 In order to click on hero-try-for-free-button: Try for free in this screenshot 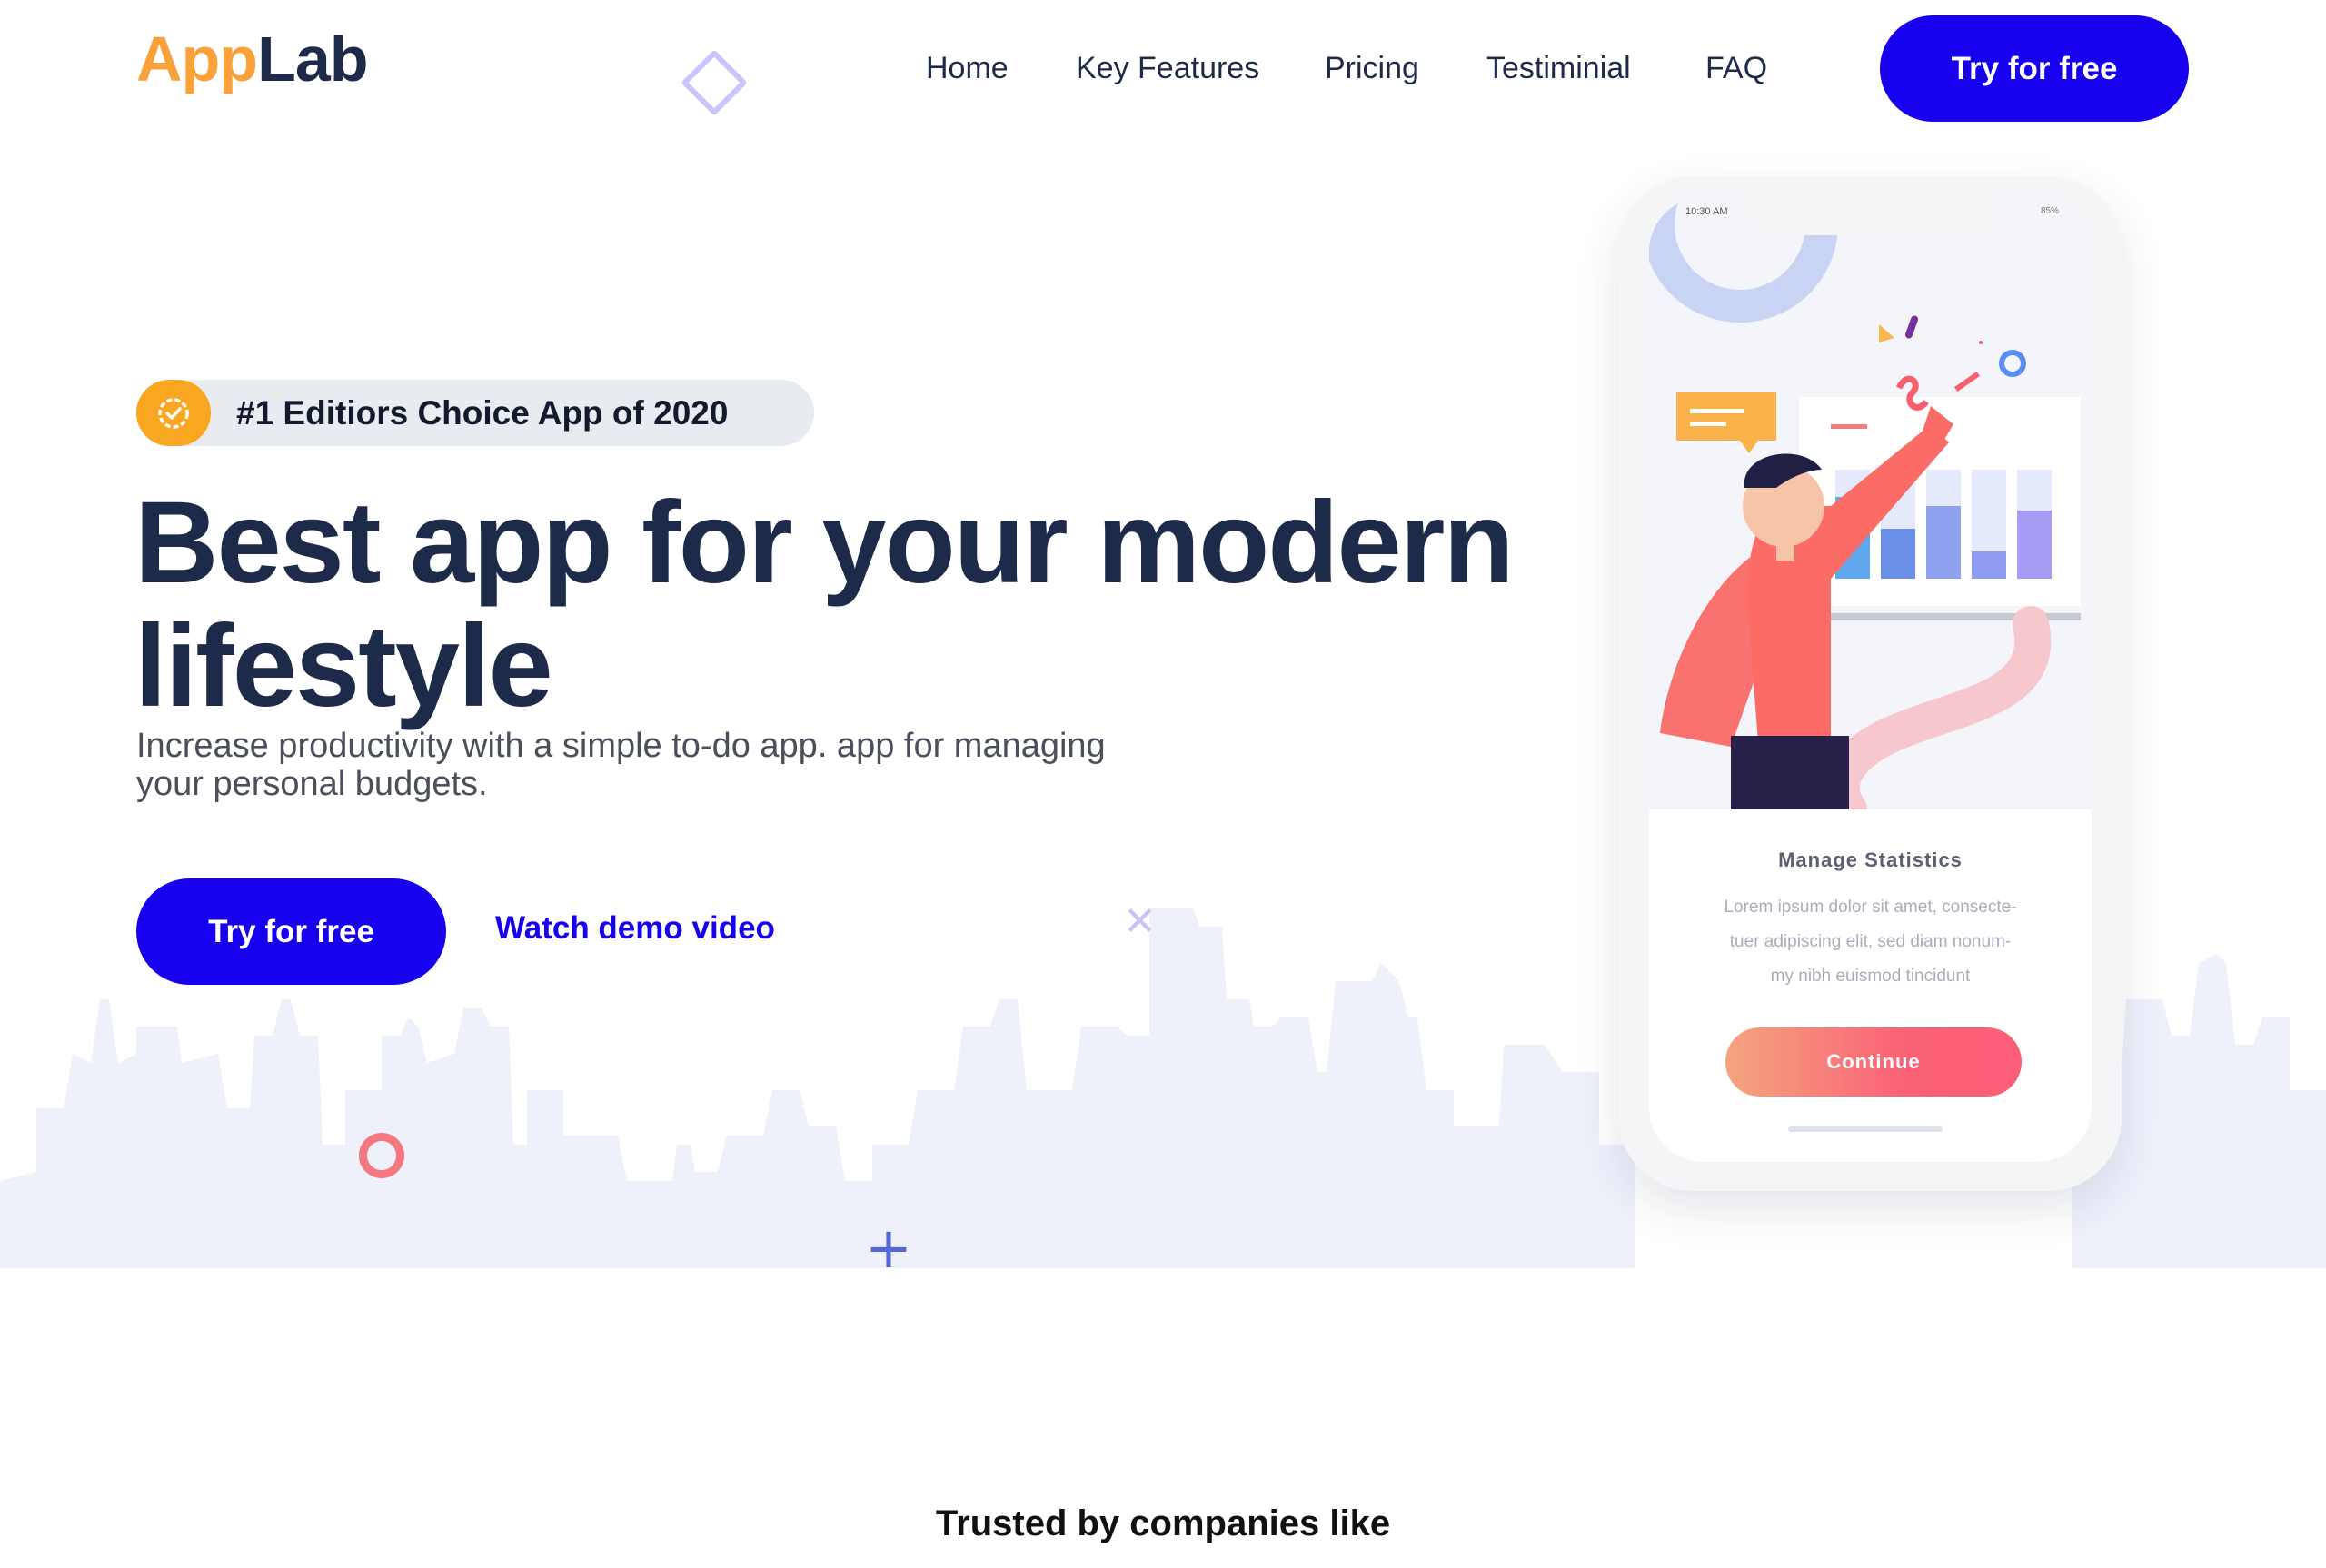, I will do `click(291, 931)`.